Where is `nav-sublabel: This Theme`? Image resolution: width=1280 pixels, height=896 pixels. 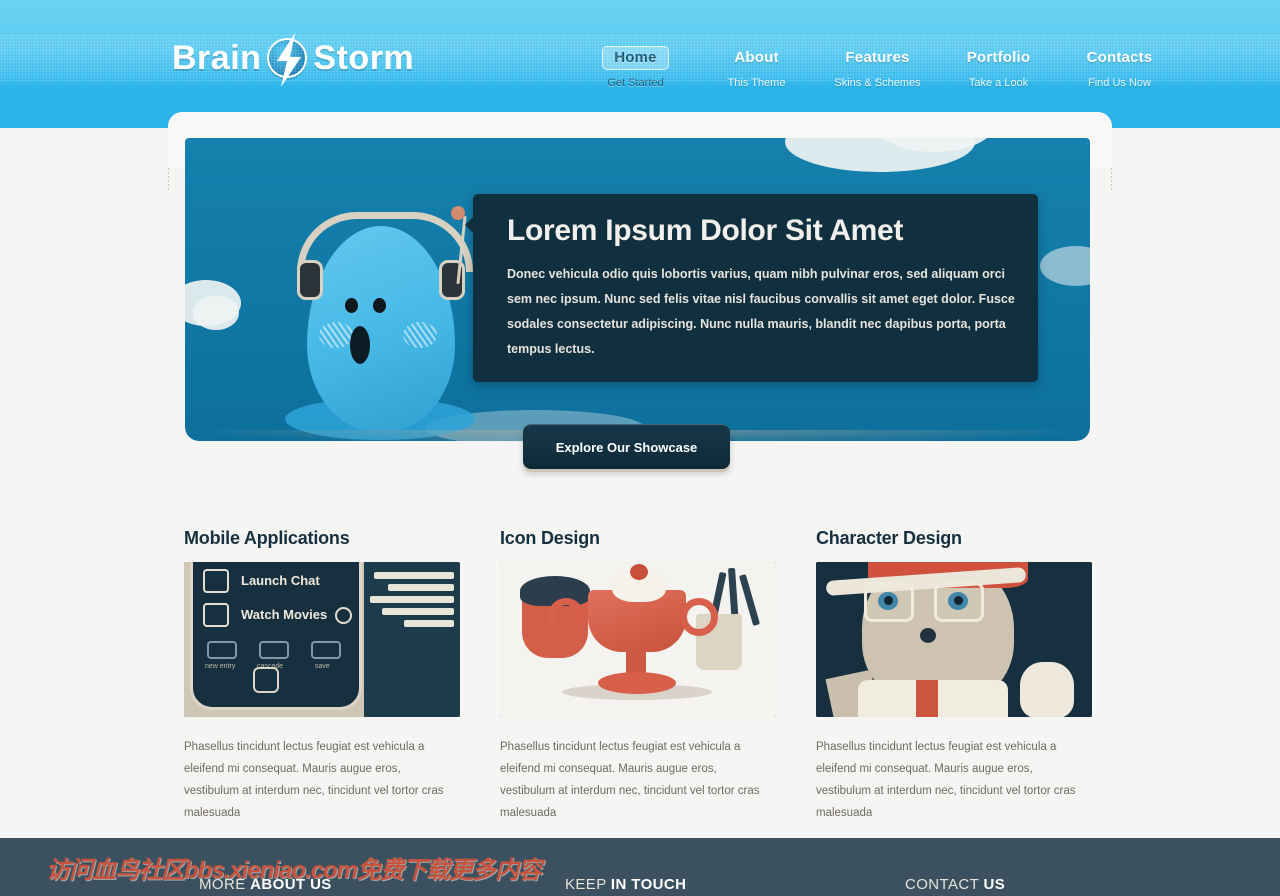 nav-sublabel: This Theme is located at coordinates (756, 83).